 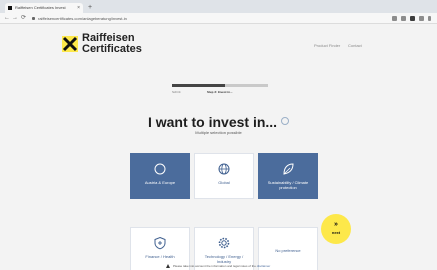 What do you see at coordinates (40, 7) in the screenshot?
I see `tab-title: Raiffeisen Certificates Invest` at bounding box center [40, 7].